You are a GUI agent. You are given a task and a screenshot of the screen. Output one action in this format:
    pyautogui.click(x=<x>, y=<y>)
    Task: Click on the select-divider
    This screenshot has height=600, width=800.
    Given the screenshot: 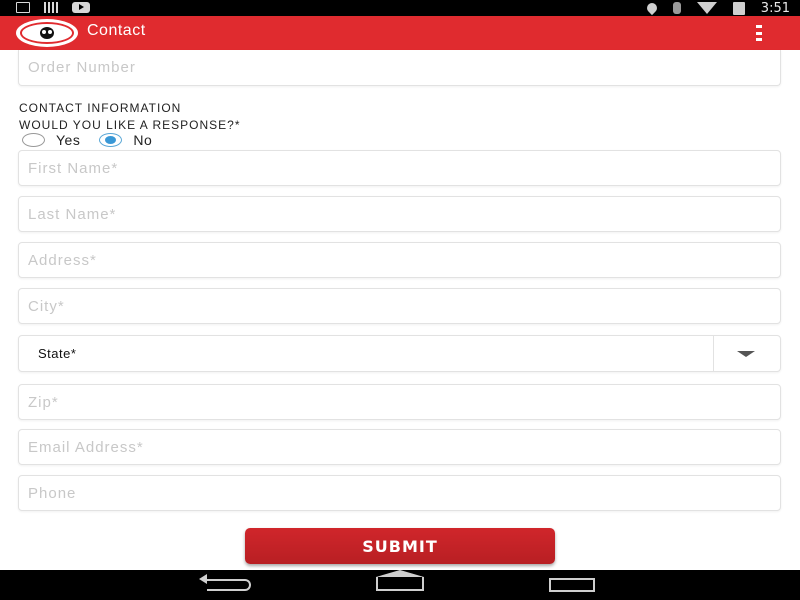 What is the action you would take?
    pyautogui.click(x=713, y=353)
    